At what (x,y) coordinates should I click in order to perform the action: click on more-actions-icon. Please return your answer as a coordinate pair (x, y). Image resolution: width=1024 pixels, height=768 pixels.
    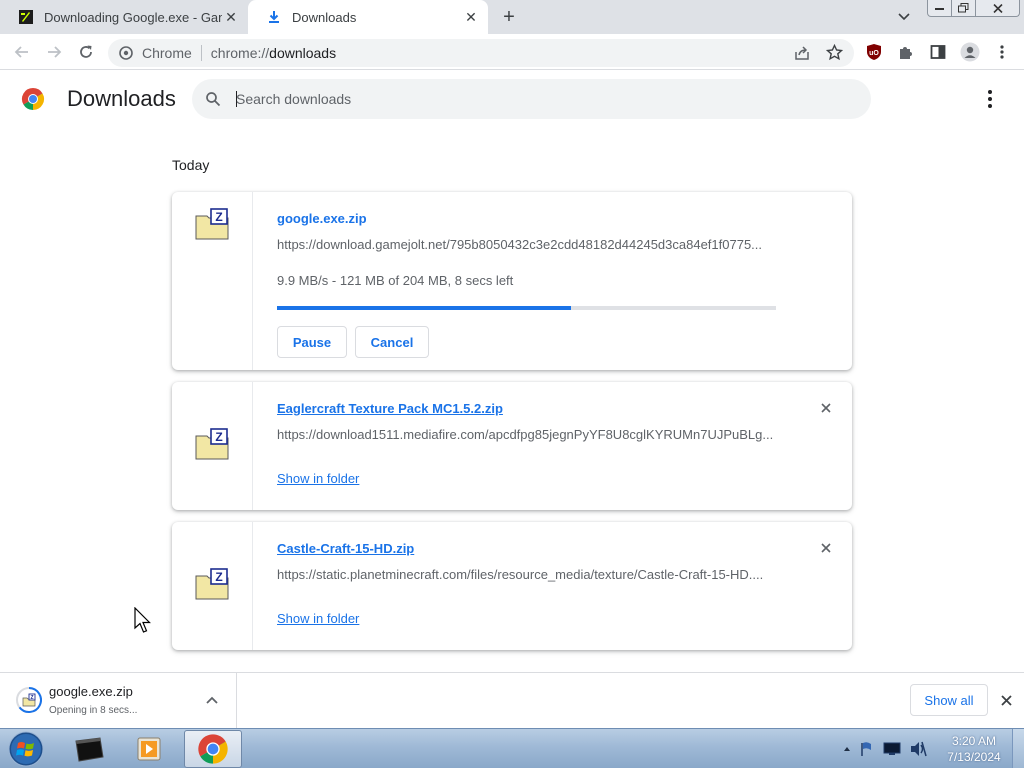
    Looking at the image, I should click on (990, 99).